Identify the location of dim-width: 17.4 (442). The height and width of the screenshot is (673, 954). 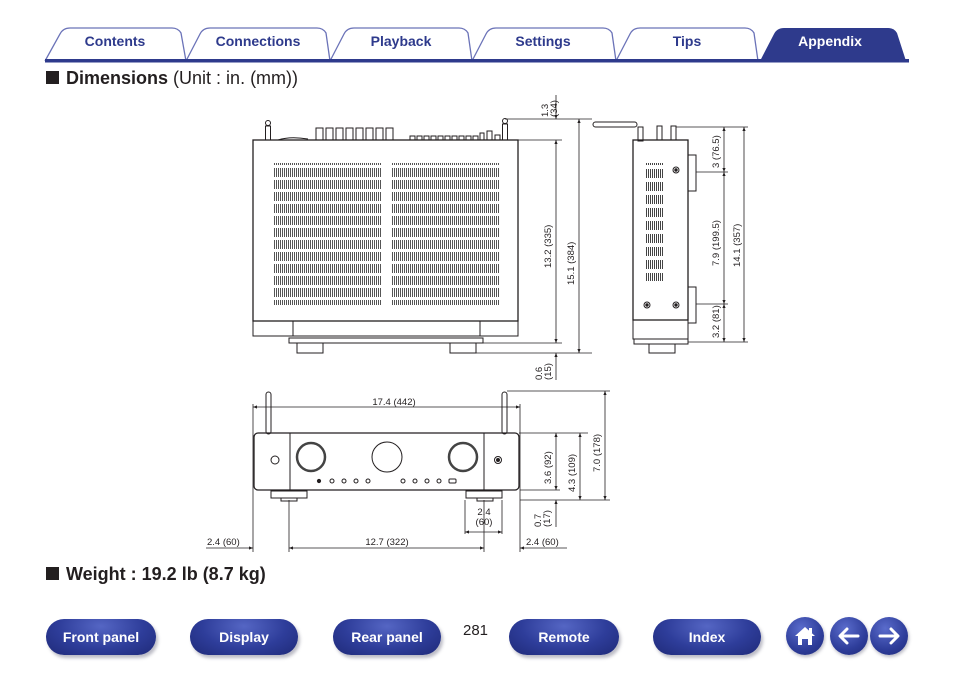
(393, 402).